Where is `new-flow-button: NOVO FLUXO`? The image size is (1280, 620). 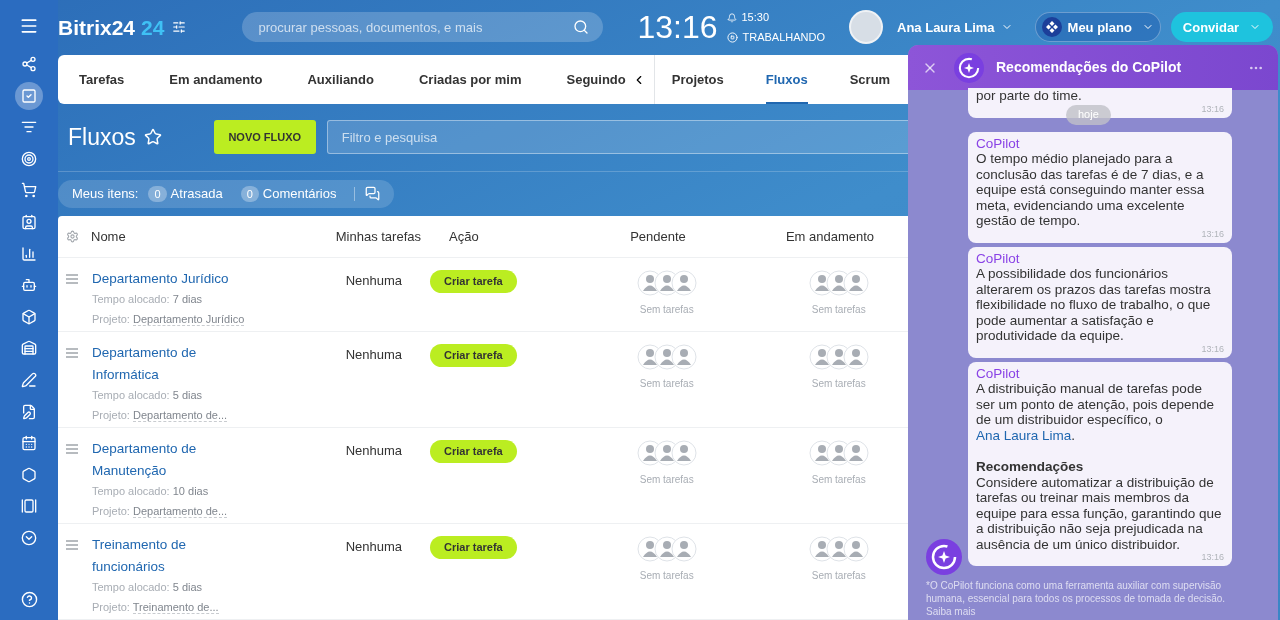 new-flow-button: NOVO FLUXO is located at coordinates (264, 137).